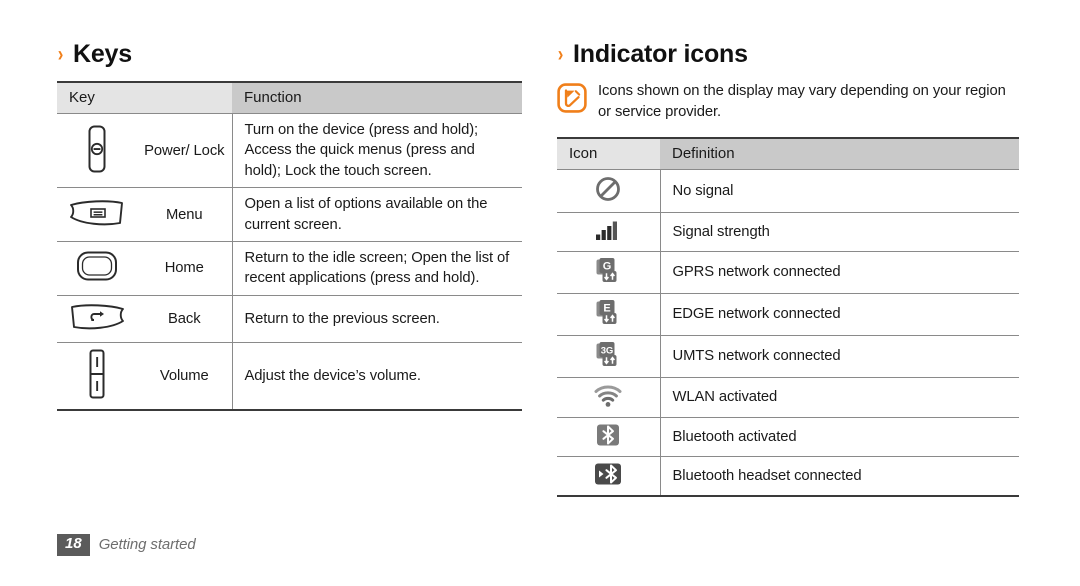  What do you see at coordinates (839, 153) in the screenshot?
I see `indicator-header-definition: Definition` at bounding box center [839, 153].